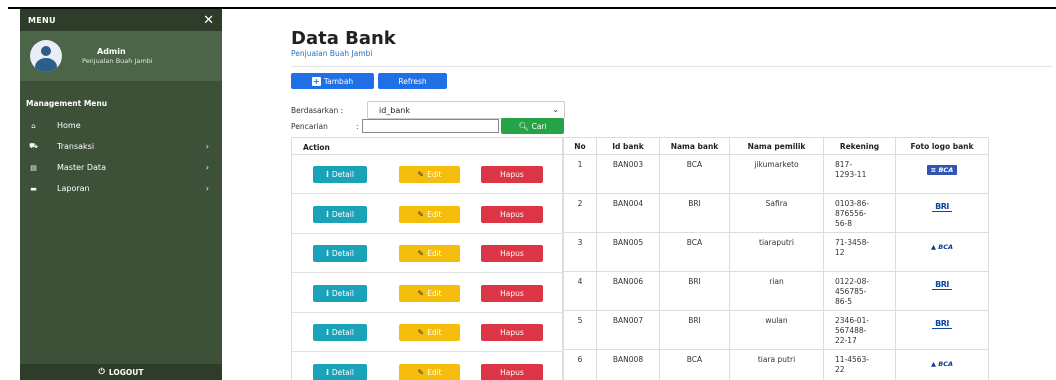 Image resolution: width=1056 pixels, height=380 pixels. I want to click on cell-rekening: 2346-01- 567488- 22-17, so click(859, 330).